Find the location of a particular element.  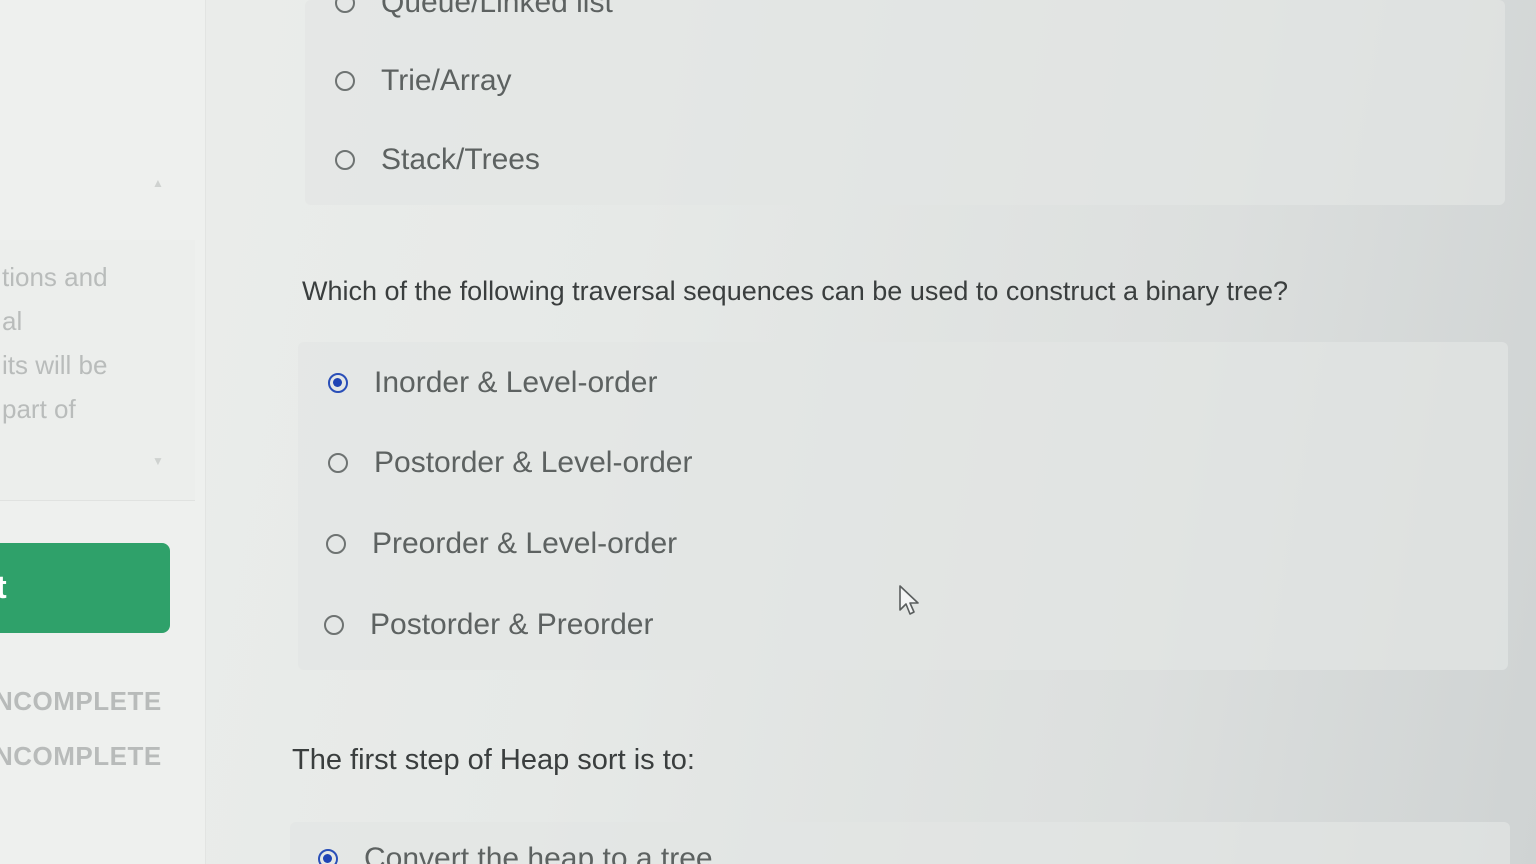

mouse-cursor-icon is located at coordinates (909, 600).